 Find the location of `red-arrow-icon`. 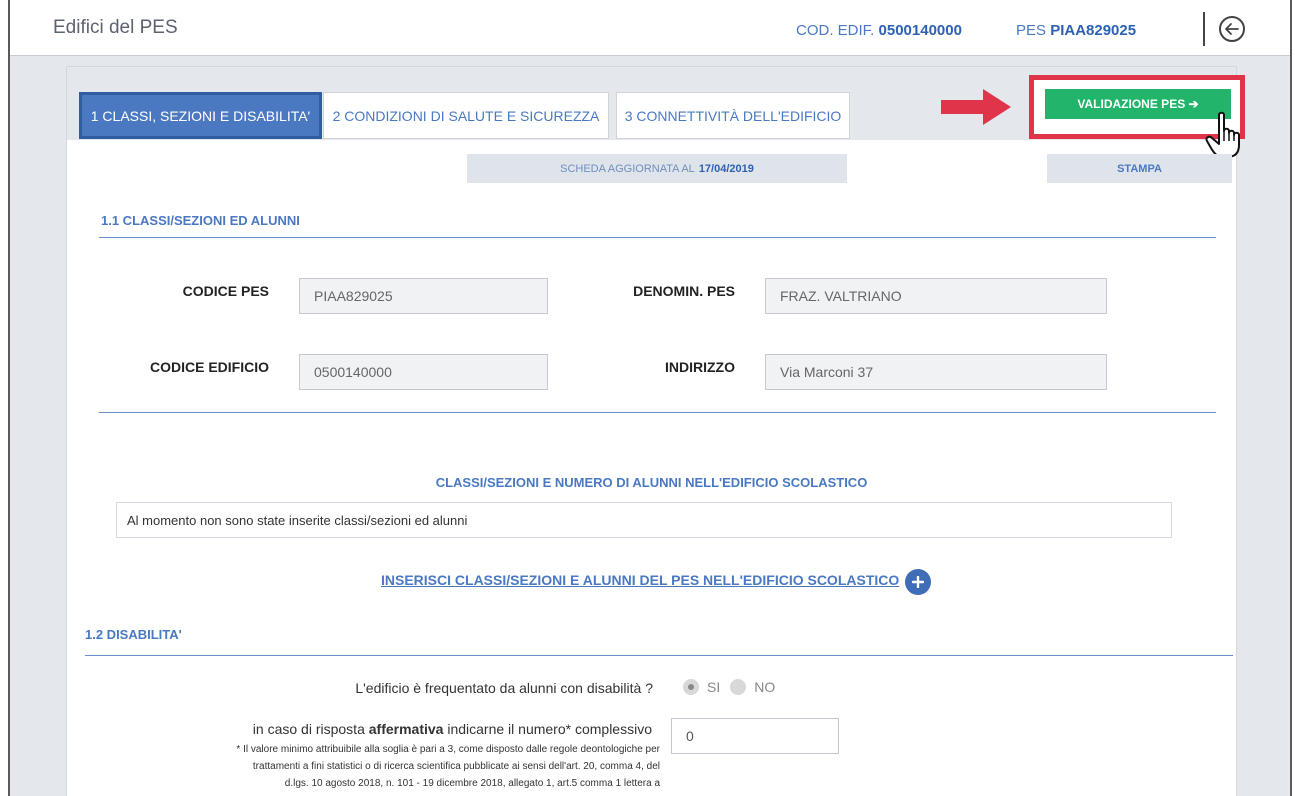

red-arrow-icon is located at coordinates (976, 107).